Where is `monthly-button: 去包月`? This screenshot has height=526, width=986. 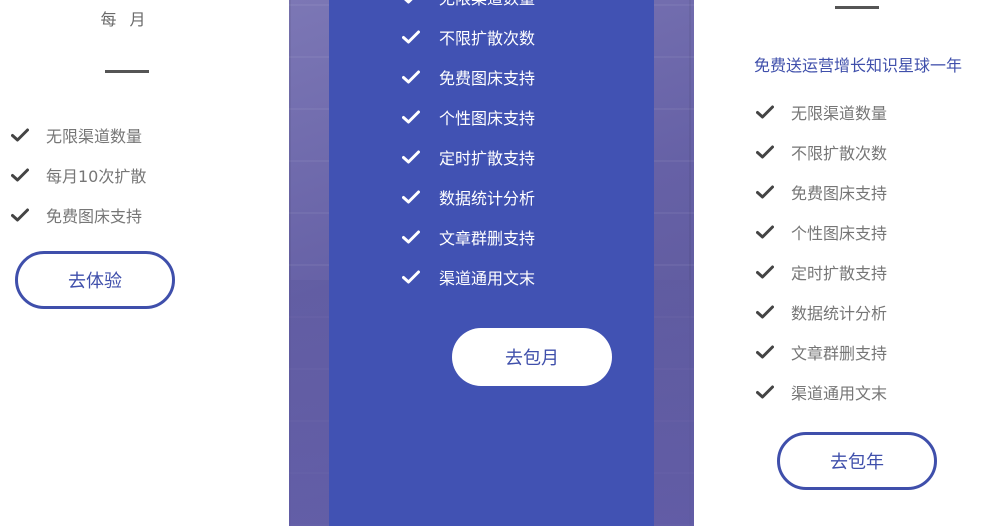 monthly-button: 去包月 is located at coordinates (532, 357).